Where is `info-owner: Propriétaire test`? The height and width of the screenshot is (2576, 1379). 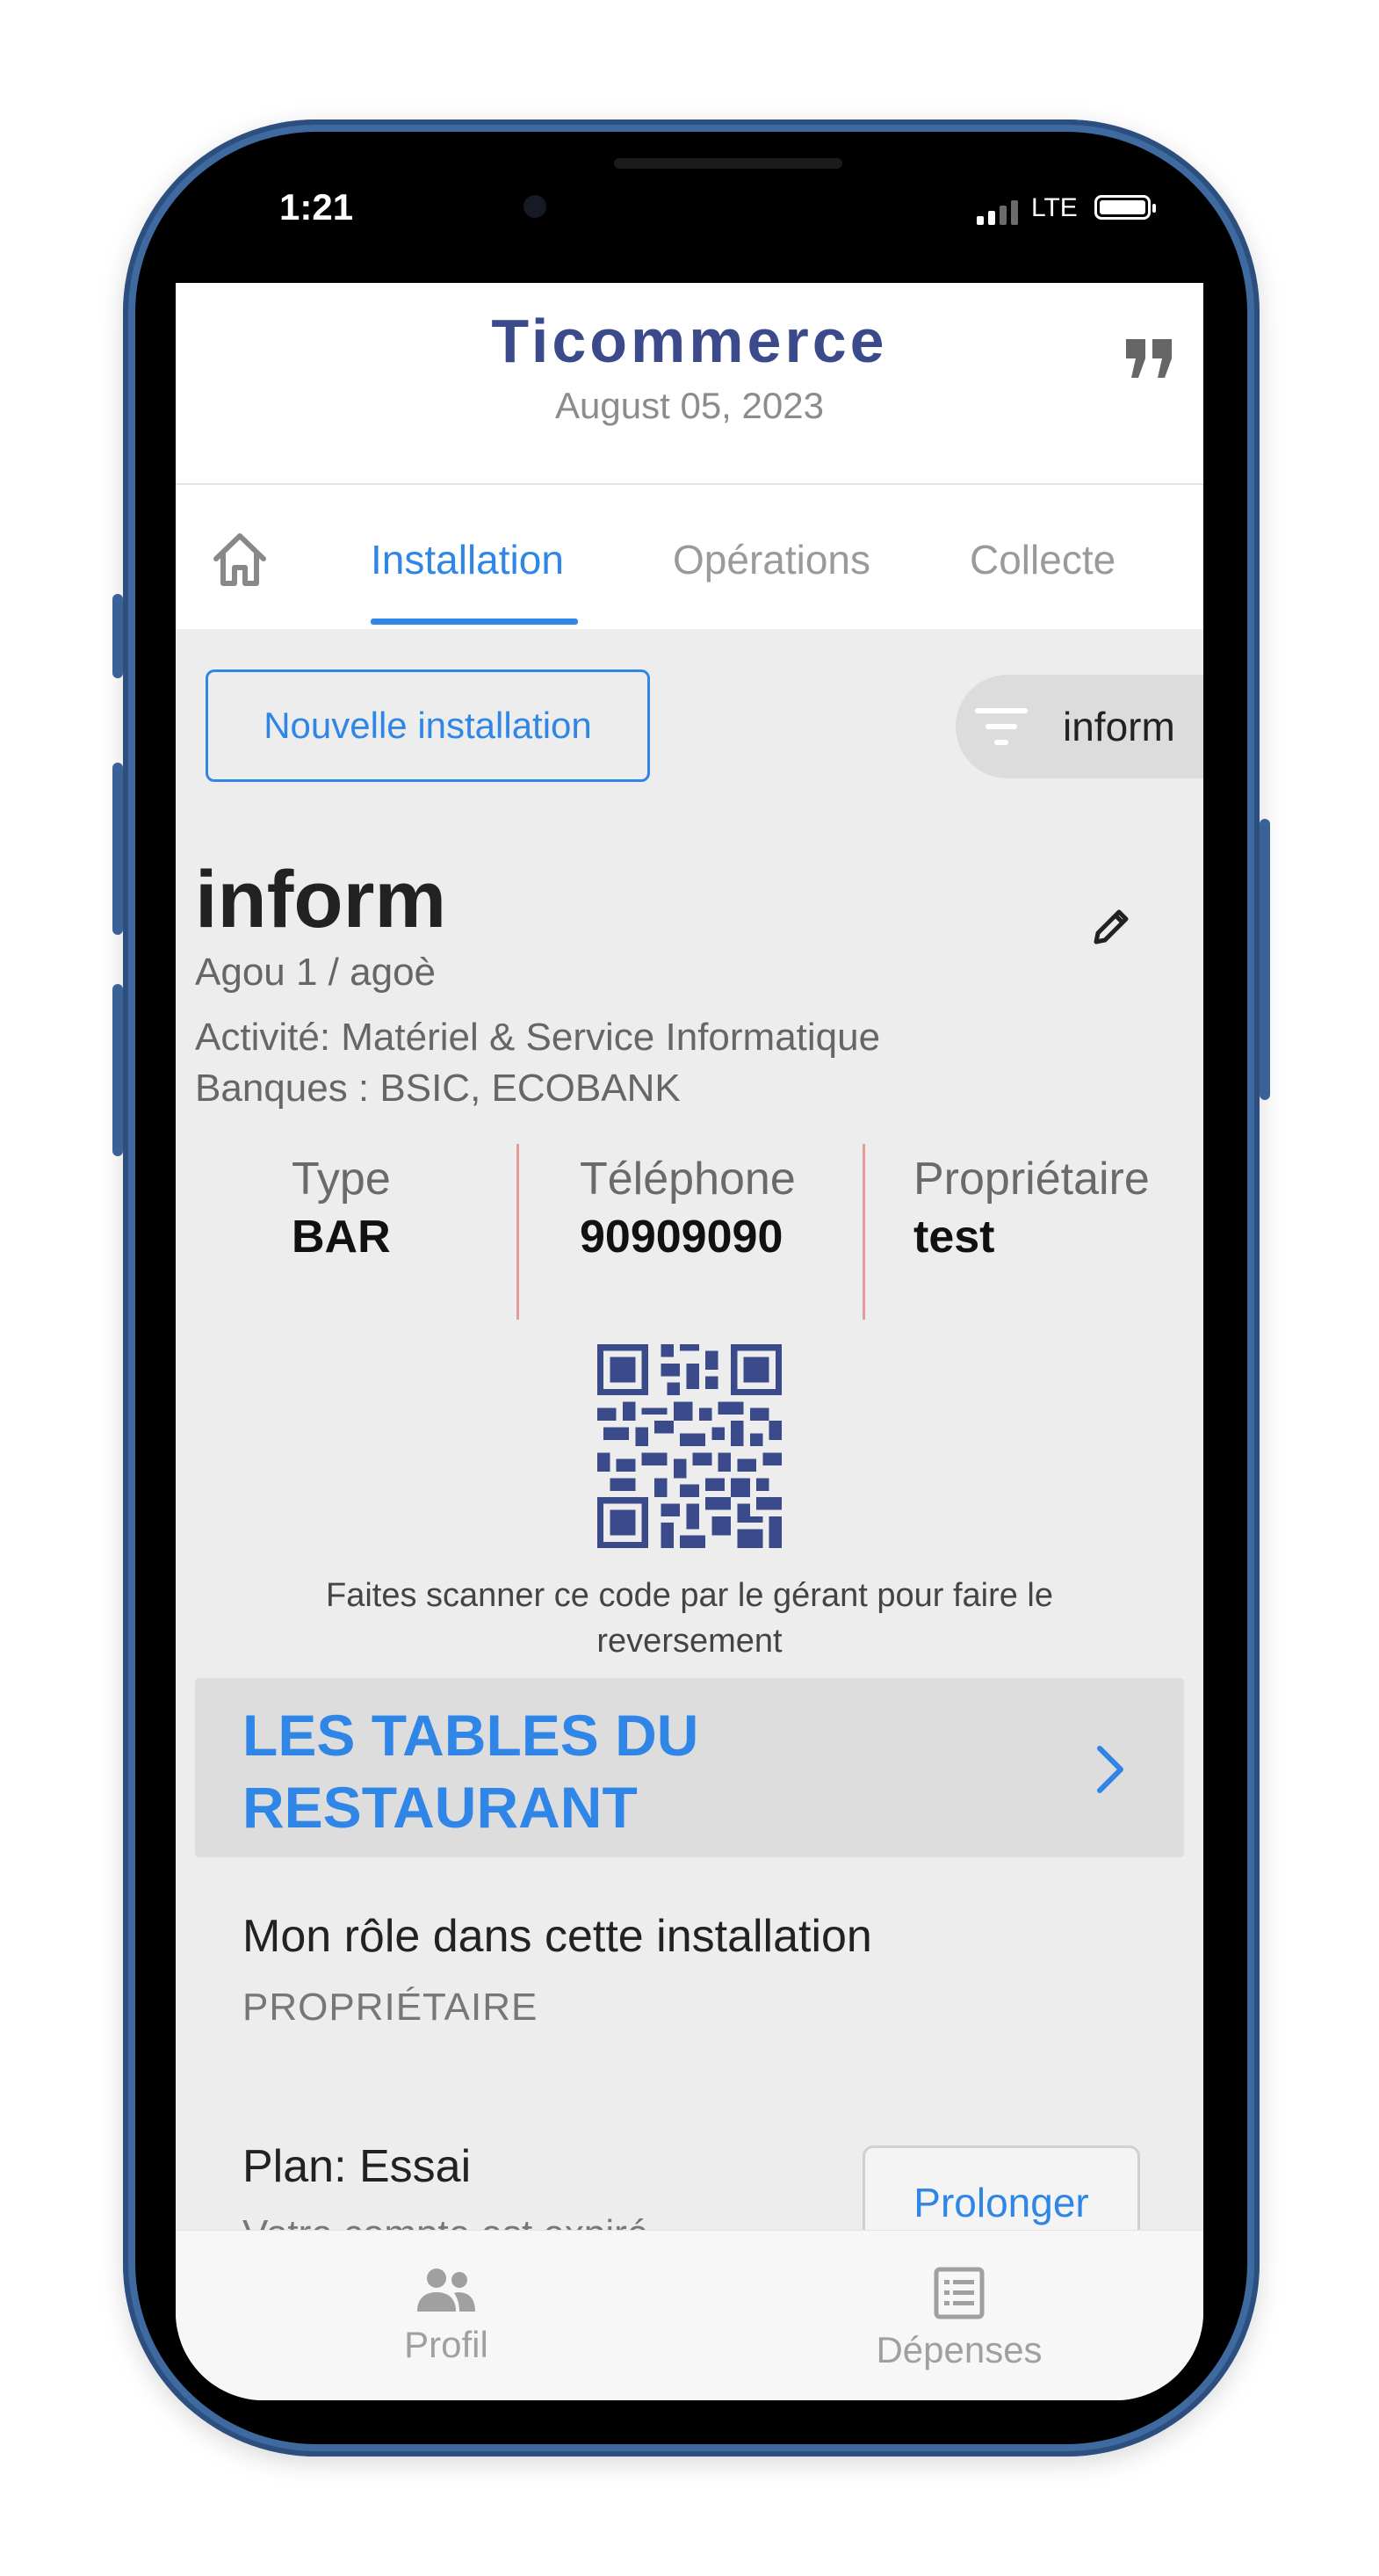
info-owner: Propriétaire test is located at coordinates (1031, 1208).